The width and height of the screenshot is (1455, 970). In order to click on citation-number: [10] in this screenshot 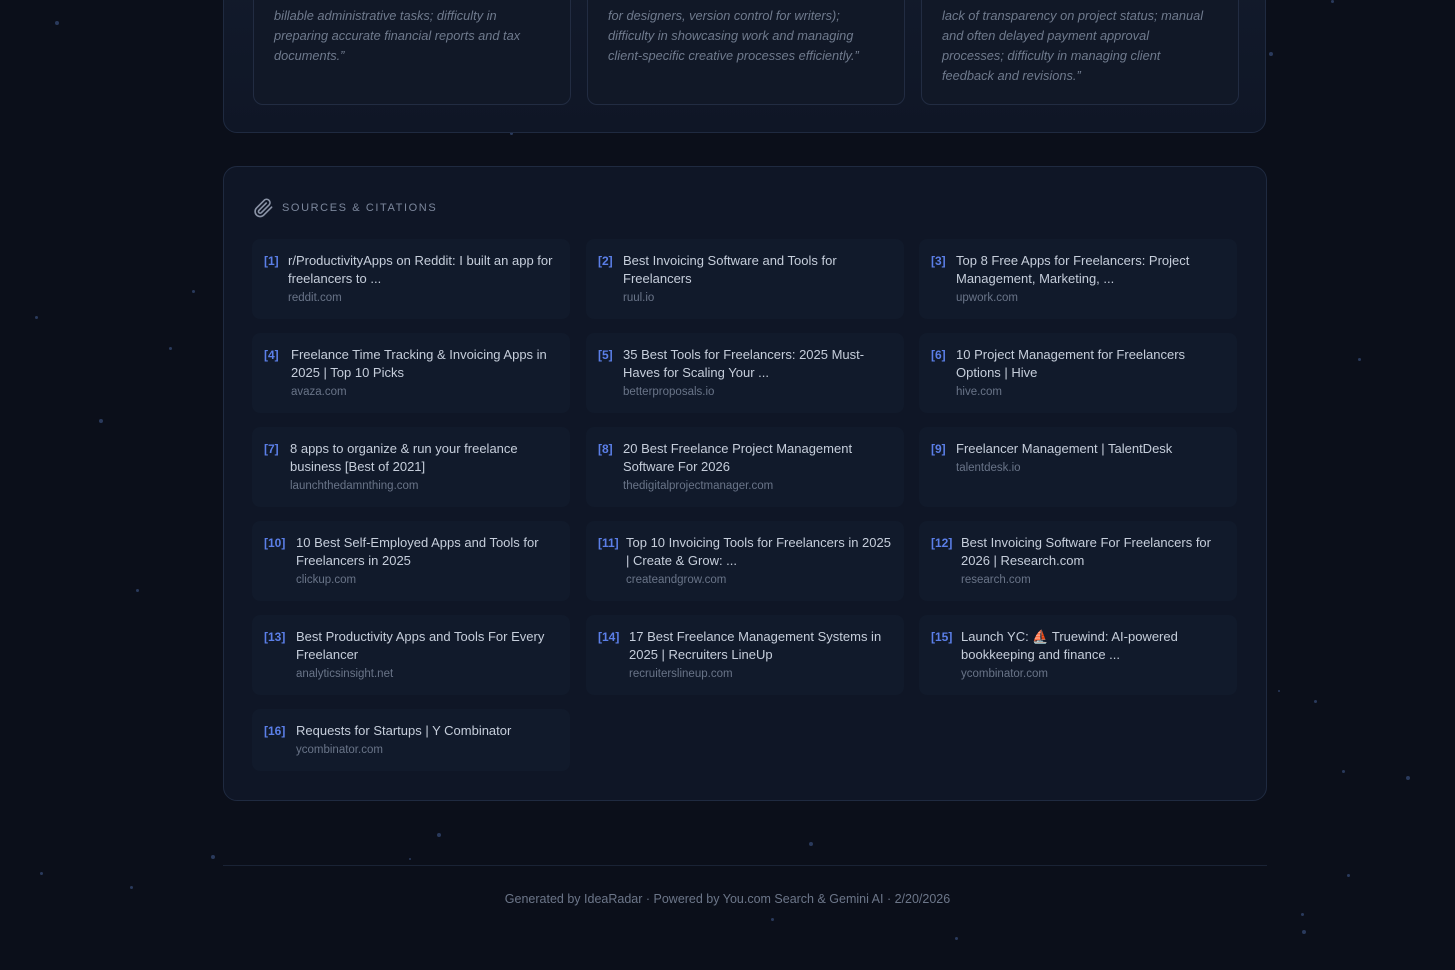, I will do `click(275, 543)`.